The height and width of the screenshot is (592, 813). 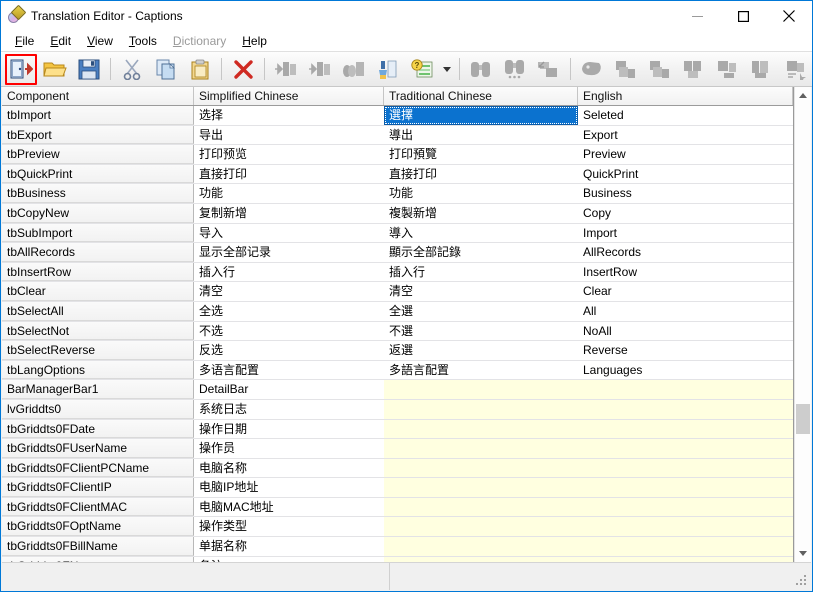 I want to click on cell-simplified: 系统日志, so click(x=289, y=409).